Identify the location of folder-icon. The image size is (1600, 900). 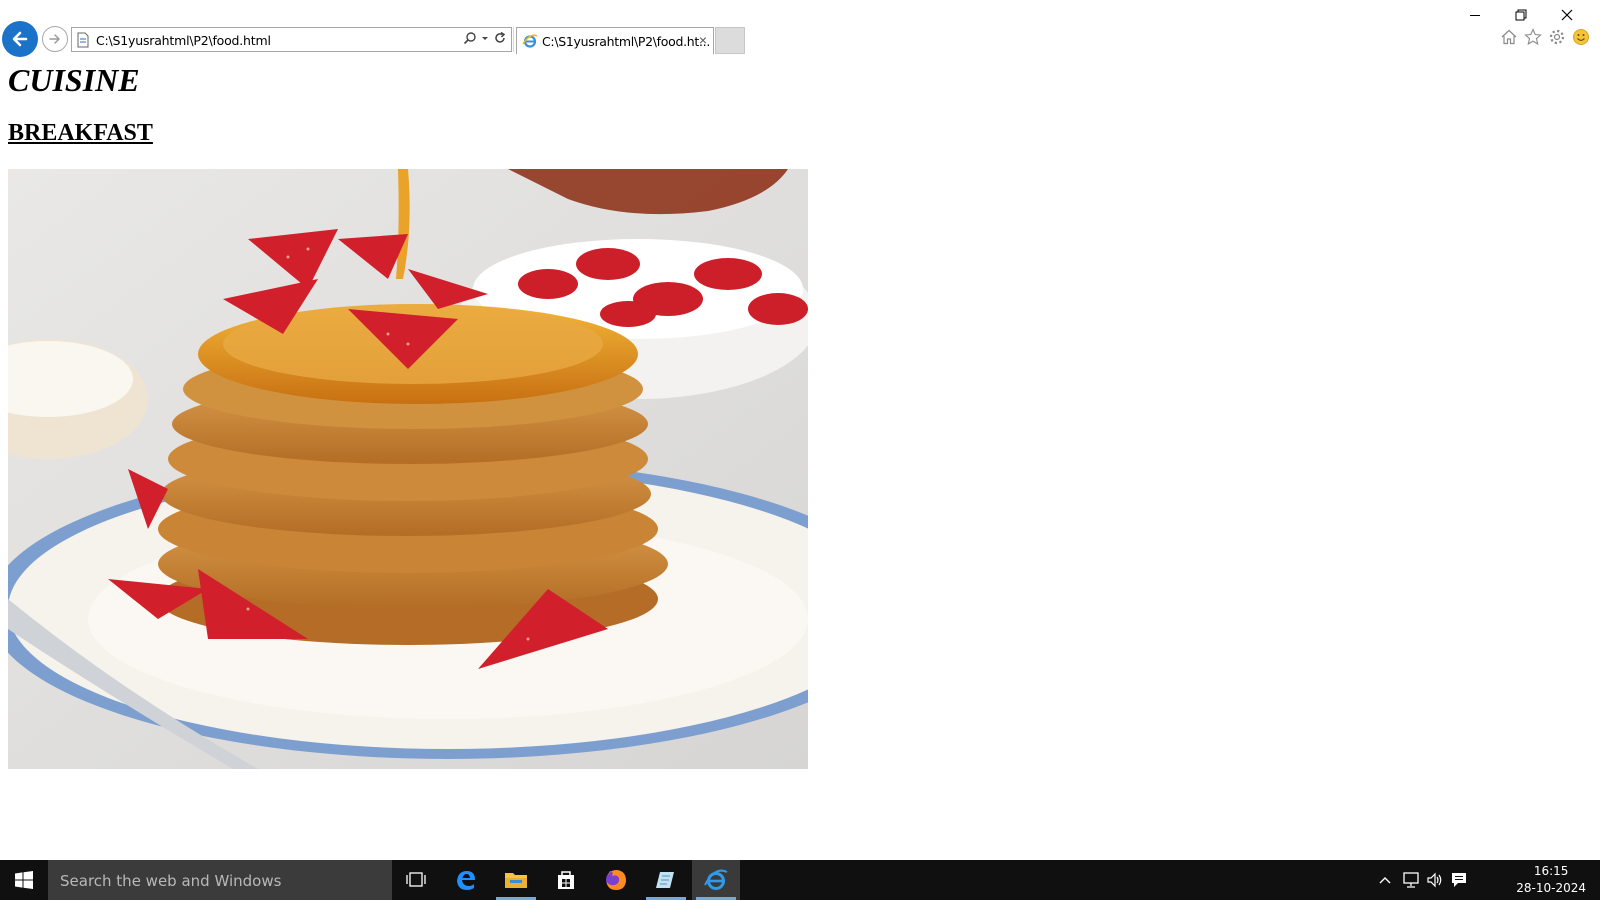
(516, 880).